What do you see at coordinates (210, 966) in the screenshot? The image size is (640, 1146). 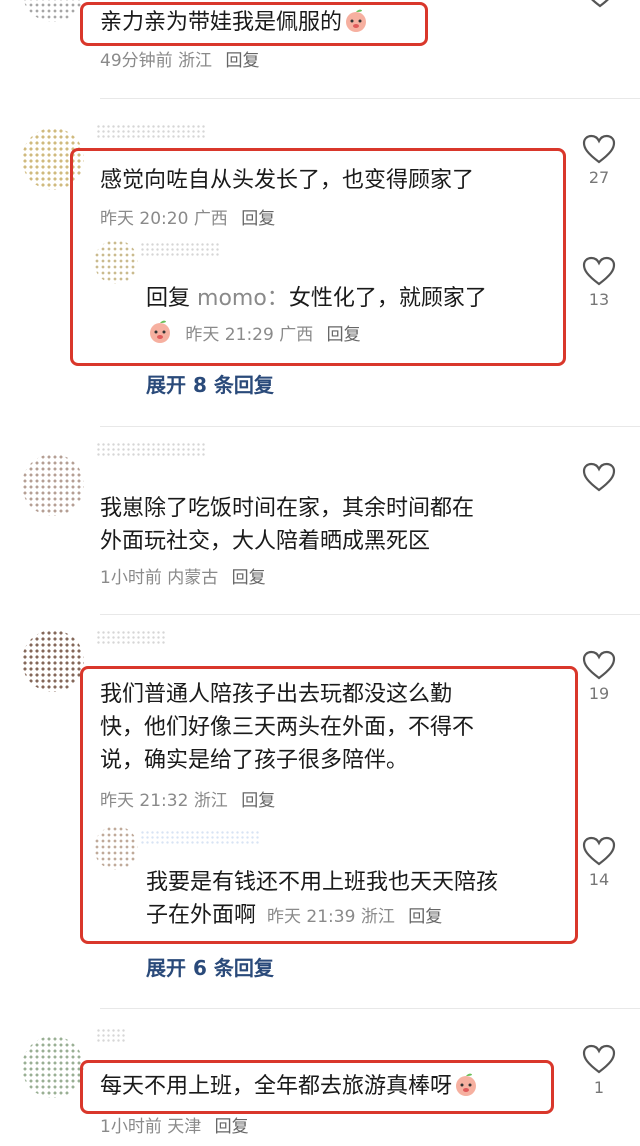 I see `expand-replies-button: 展开 6 条回复` at bounding box center [210, 966].